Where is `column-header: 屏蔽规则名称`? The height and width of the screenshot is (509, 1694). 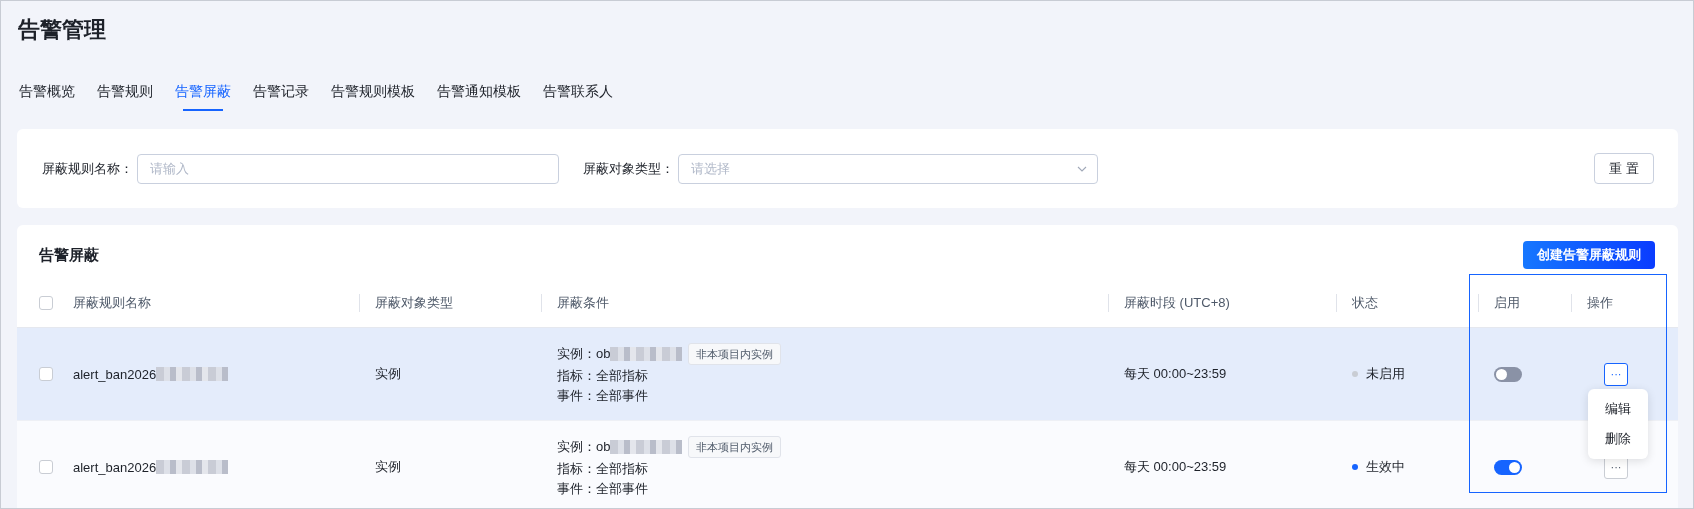
column-header: 屏蔽规则名称 is located at coordinates (112, 303).